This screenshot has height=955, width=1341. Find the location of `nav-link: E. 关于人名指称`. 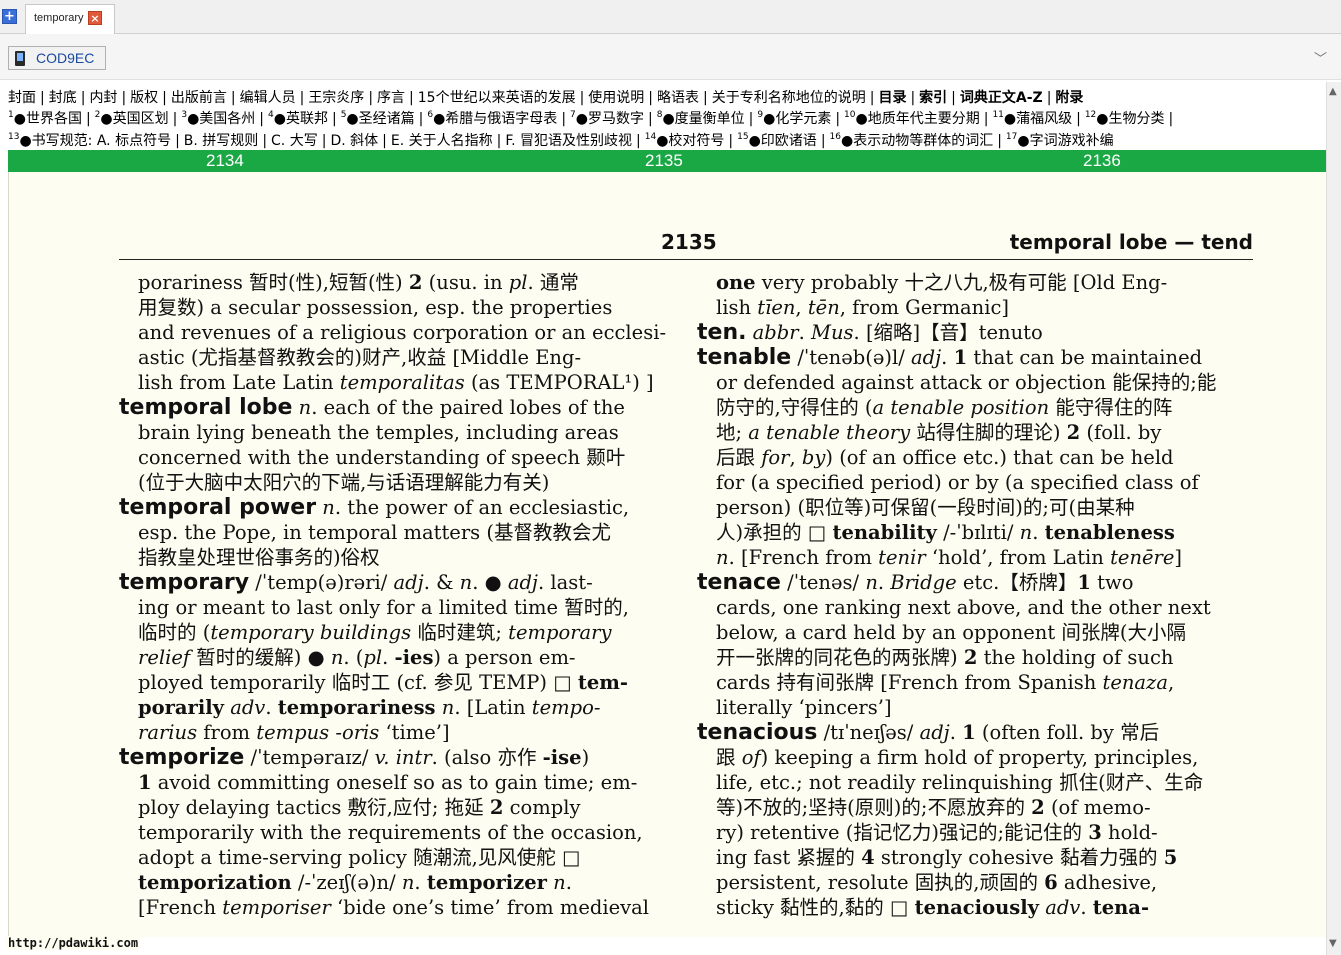

nav-link: E. 关于人名指称 is located at coordinates (442, 141).